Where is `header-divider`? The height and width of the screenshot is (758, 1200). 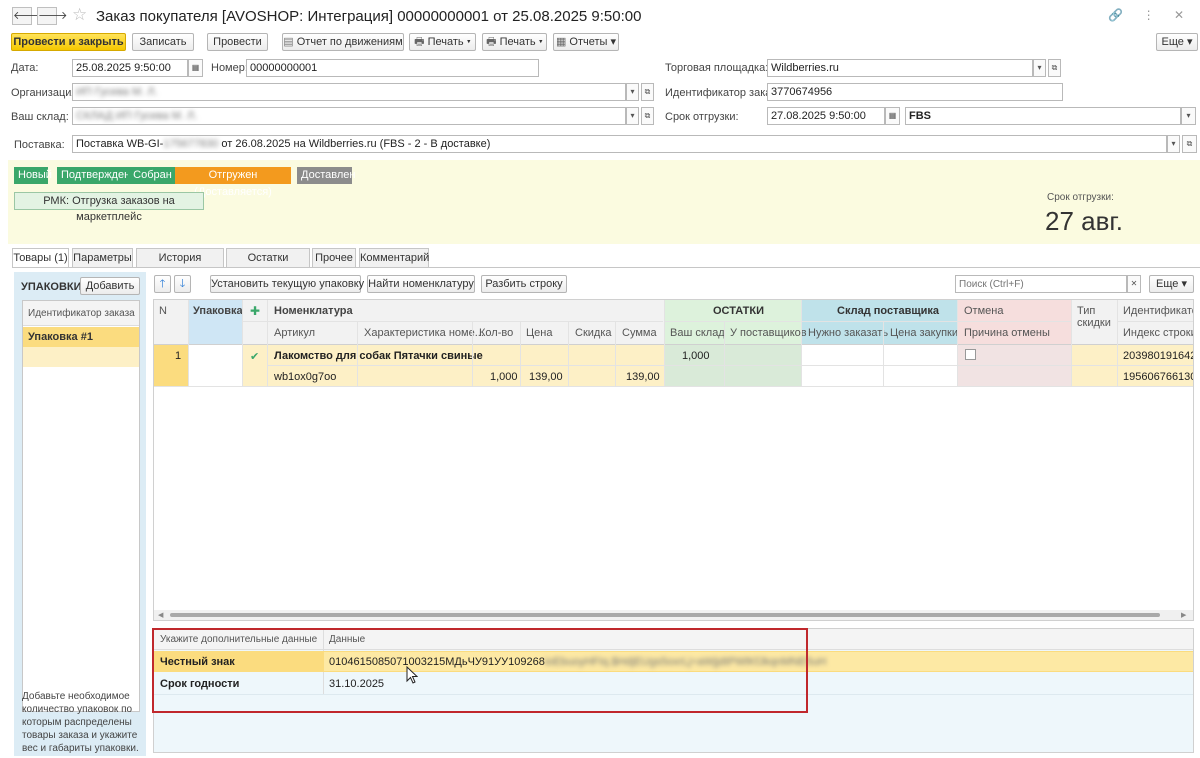
header-divider is located at coordinates (453, 321).